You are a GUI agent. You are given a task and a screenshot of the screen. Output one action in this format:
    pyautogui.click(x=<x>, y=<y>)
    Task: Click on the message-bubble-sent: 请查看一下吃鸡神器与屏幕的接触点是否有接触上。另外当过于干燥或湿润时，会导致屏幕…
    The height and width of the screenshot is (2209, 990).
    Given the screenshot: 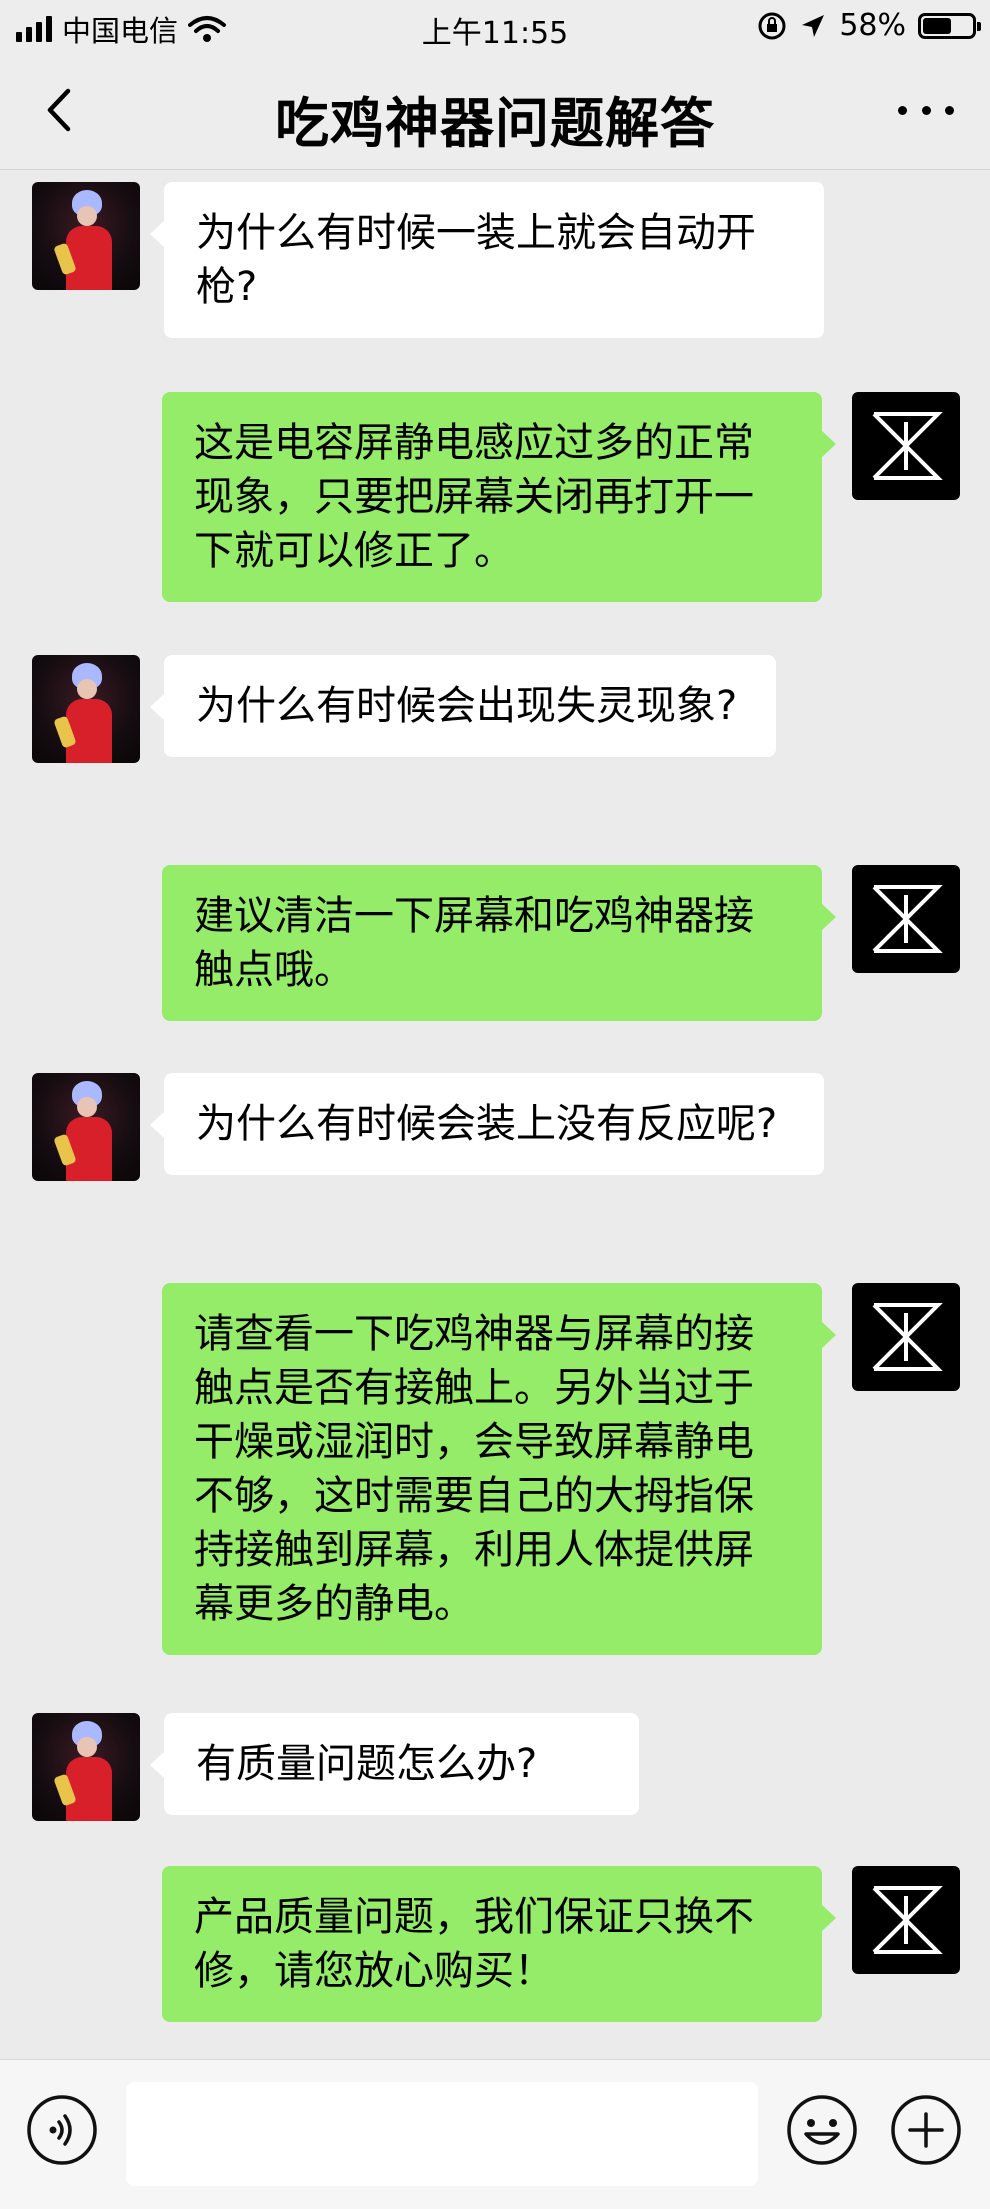 What is the action you would take?
    pyautogui.click(x=499, y=1469)
    